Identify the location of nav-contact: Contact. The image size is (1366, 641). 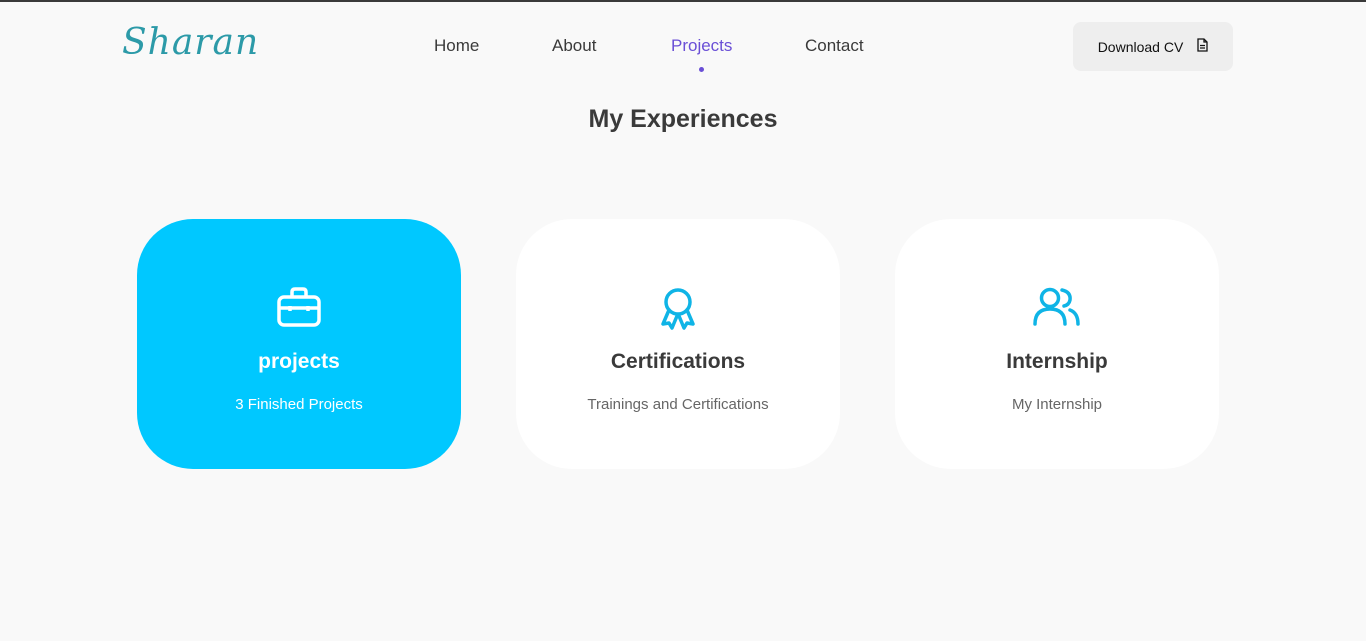
(834, 46).